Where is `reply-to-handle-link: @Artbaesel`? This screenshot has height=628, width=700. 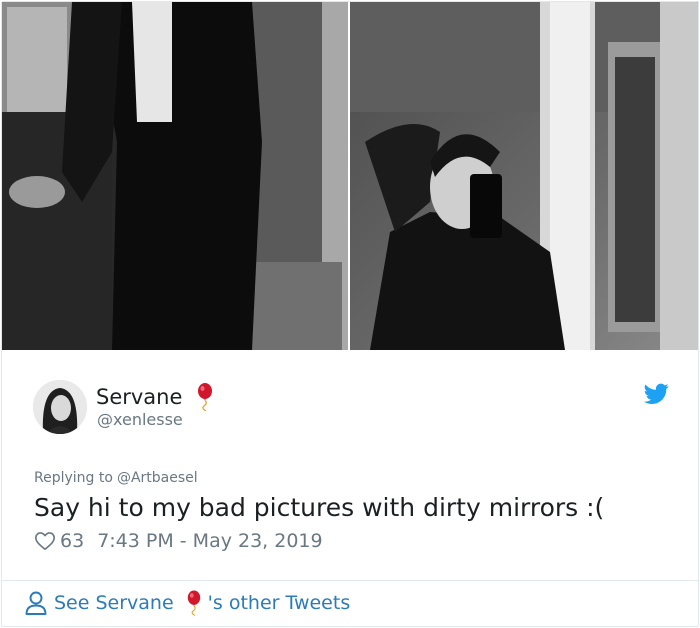
reply-to-handle-link: @Artbaesel is located at coordinates (157, 478).